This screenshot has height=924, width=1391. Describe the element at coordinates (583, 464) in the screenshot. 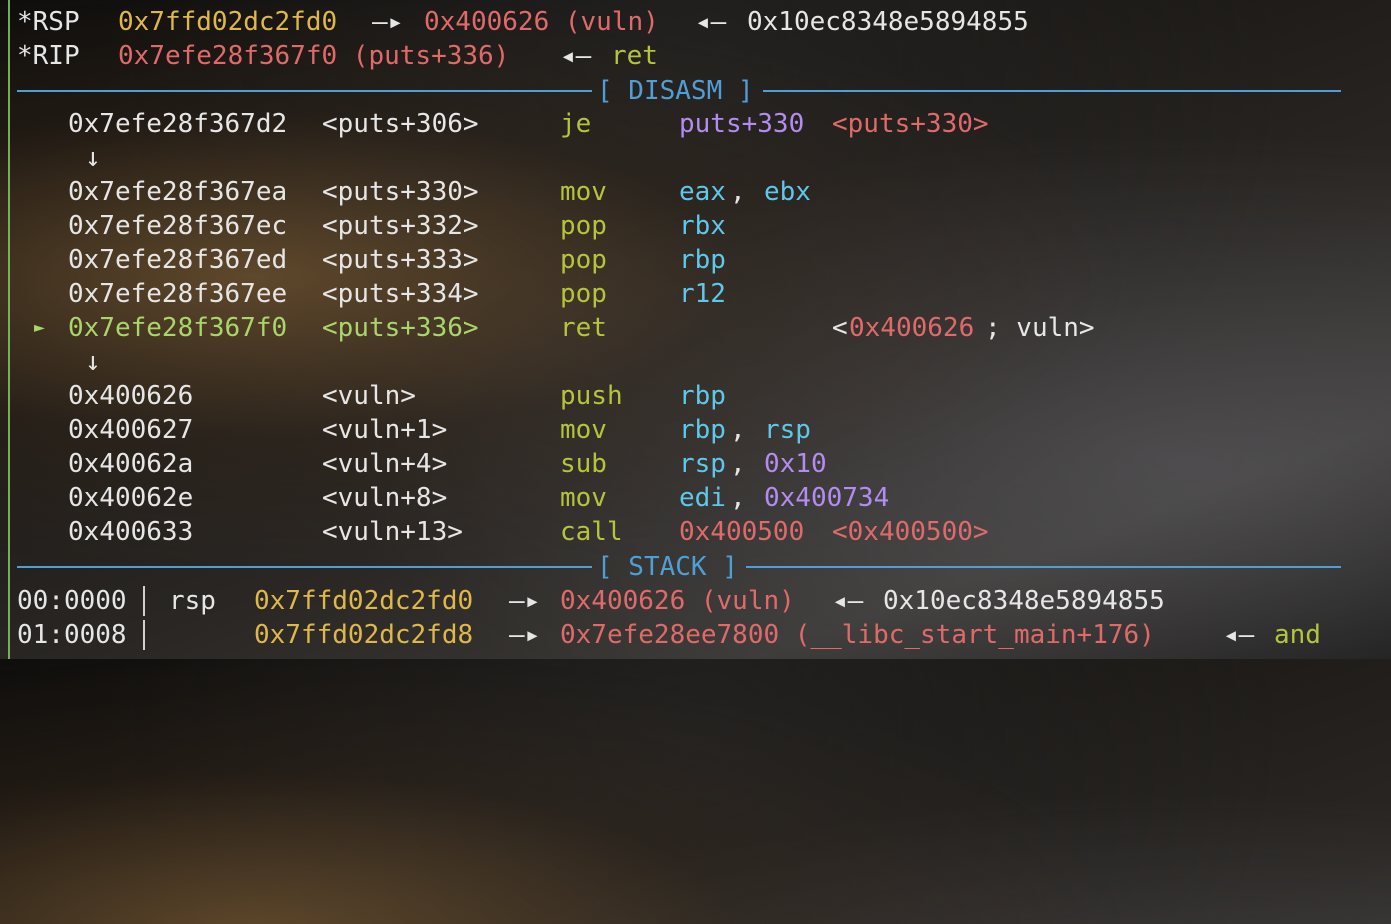

I see `instruction-mnemonic: sub` at that location.